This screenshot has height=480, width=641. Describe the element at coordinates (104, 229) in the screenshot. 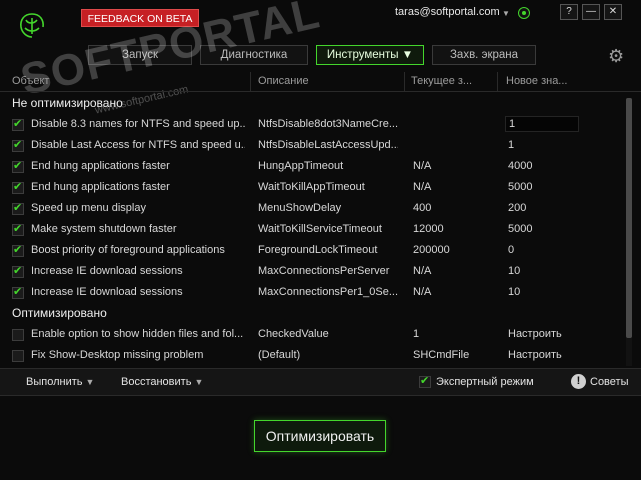

I see `row-name: Make system shutdown faster` at that location.